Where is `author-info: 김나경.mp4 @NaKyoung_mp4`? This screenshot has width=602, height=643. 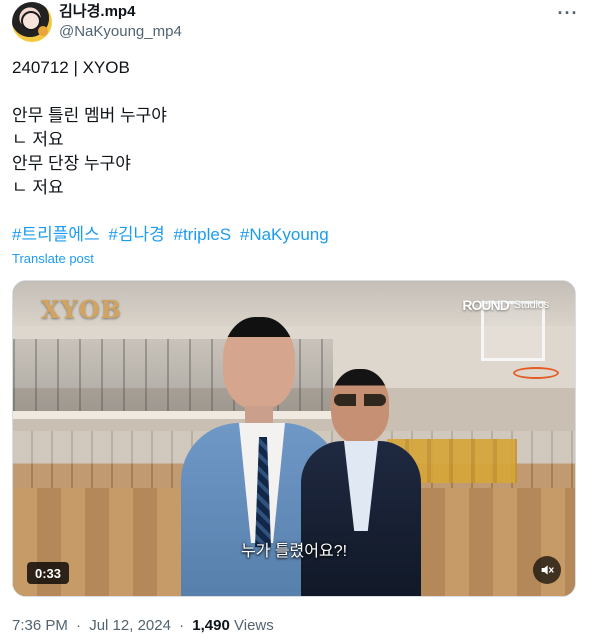
author-info: 김나경.mp4 @NaKyoung_mp4 is located at coordinates (259, 22).